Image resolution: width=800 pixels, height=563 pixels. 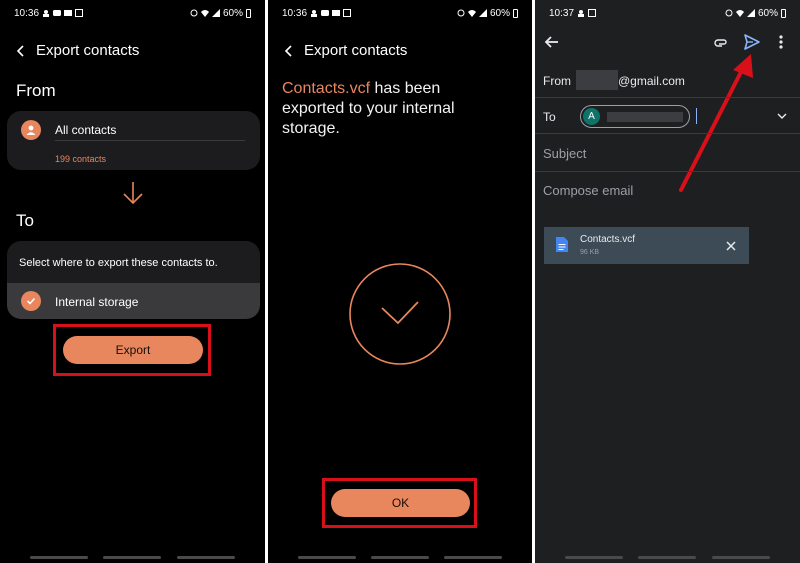 I want to click on contact-count: 199 contacts, so click(x=81, y=159).